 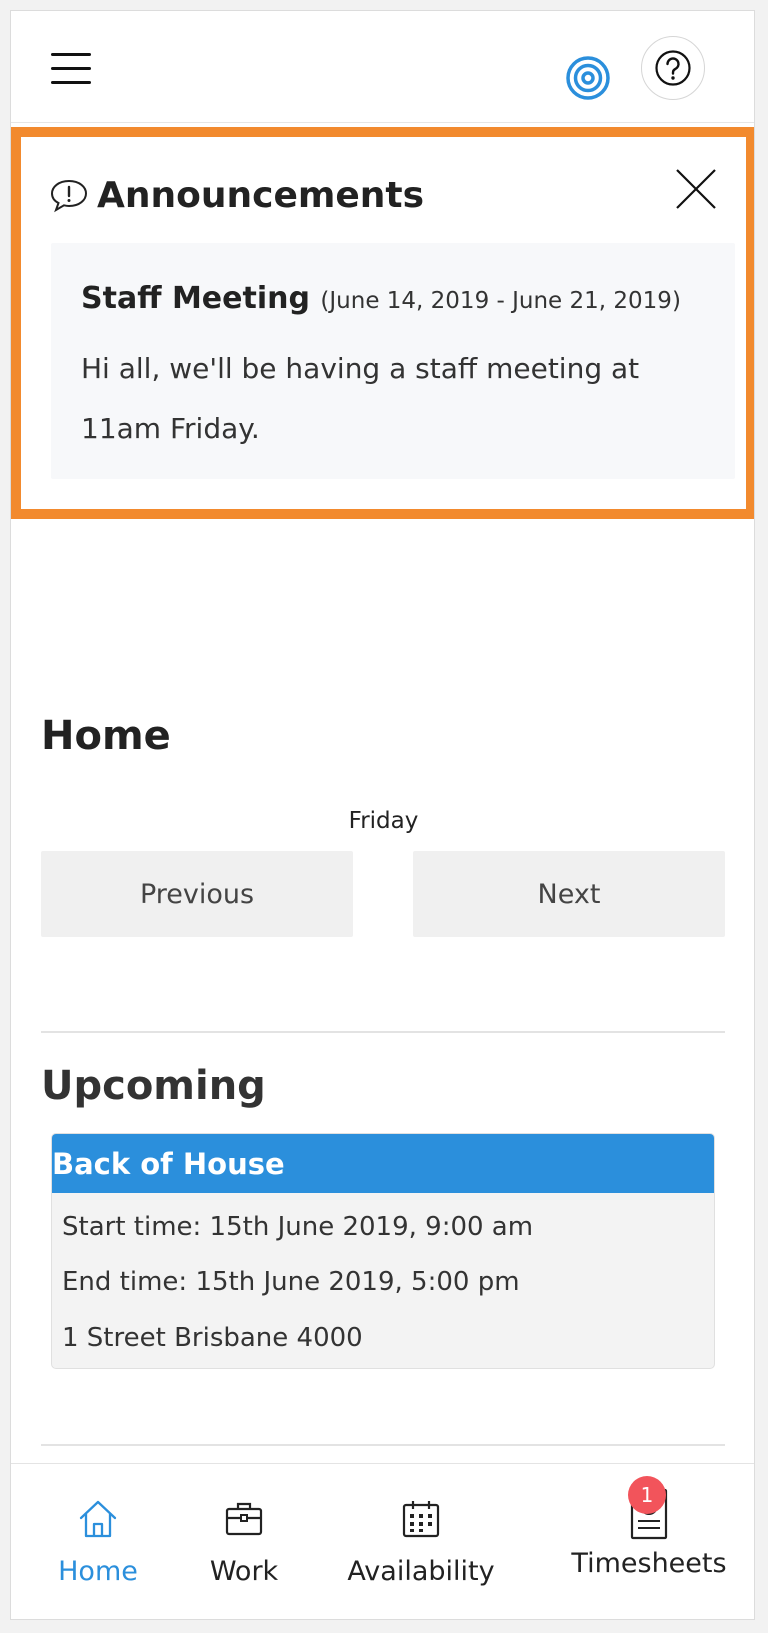 I want to click on hamburger-menu-icon, so click(x=71, y=68).